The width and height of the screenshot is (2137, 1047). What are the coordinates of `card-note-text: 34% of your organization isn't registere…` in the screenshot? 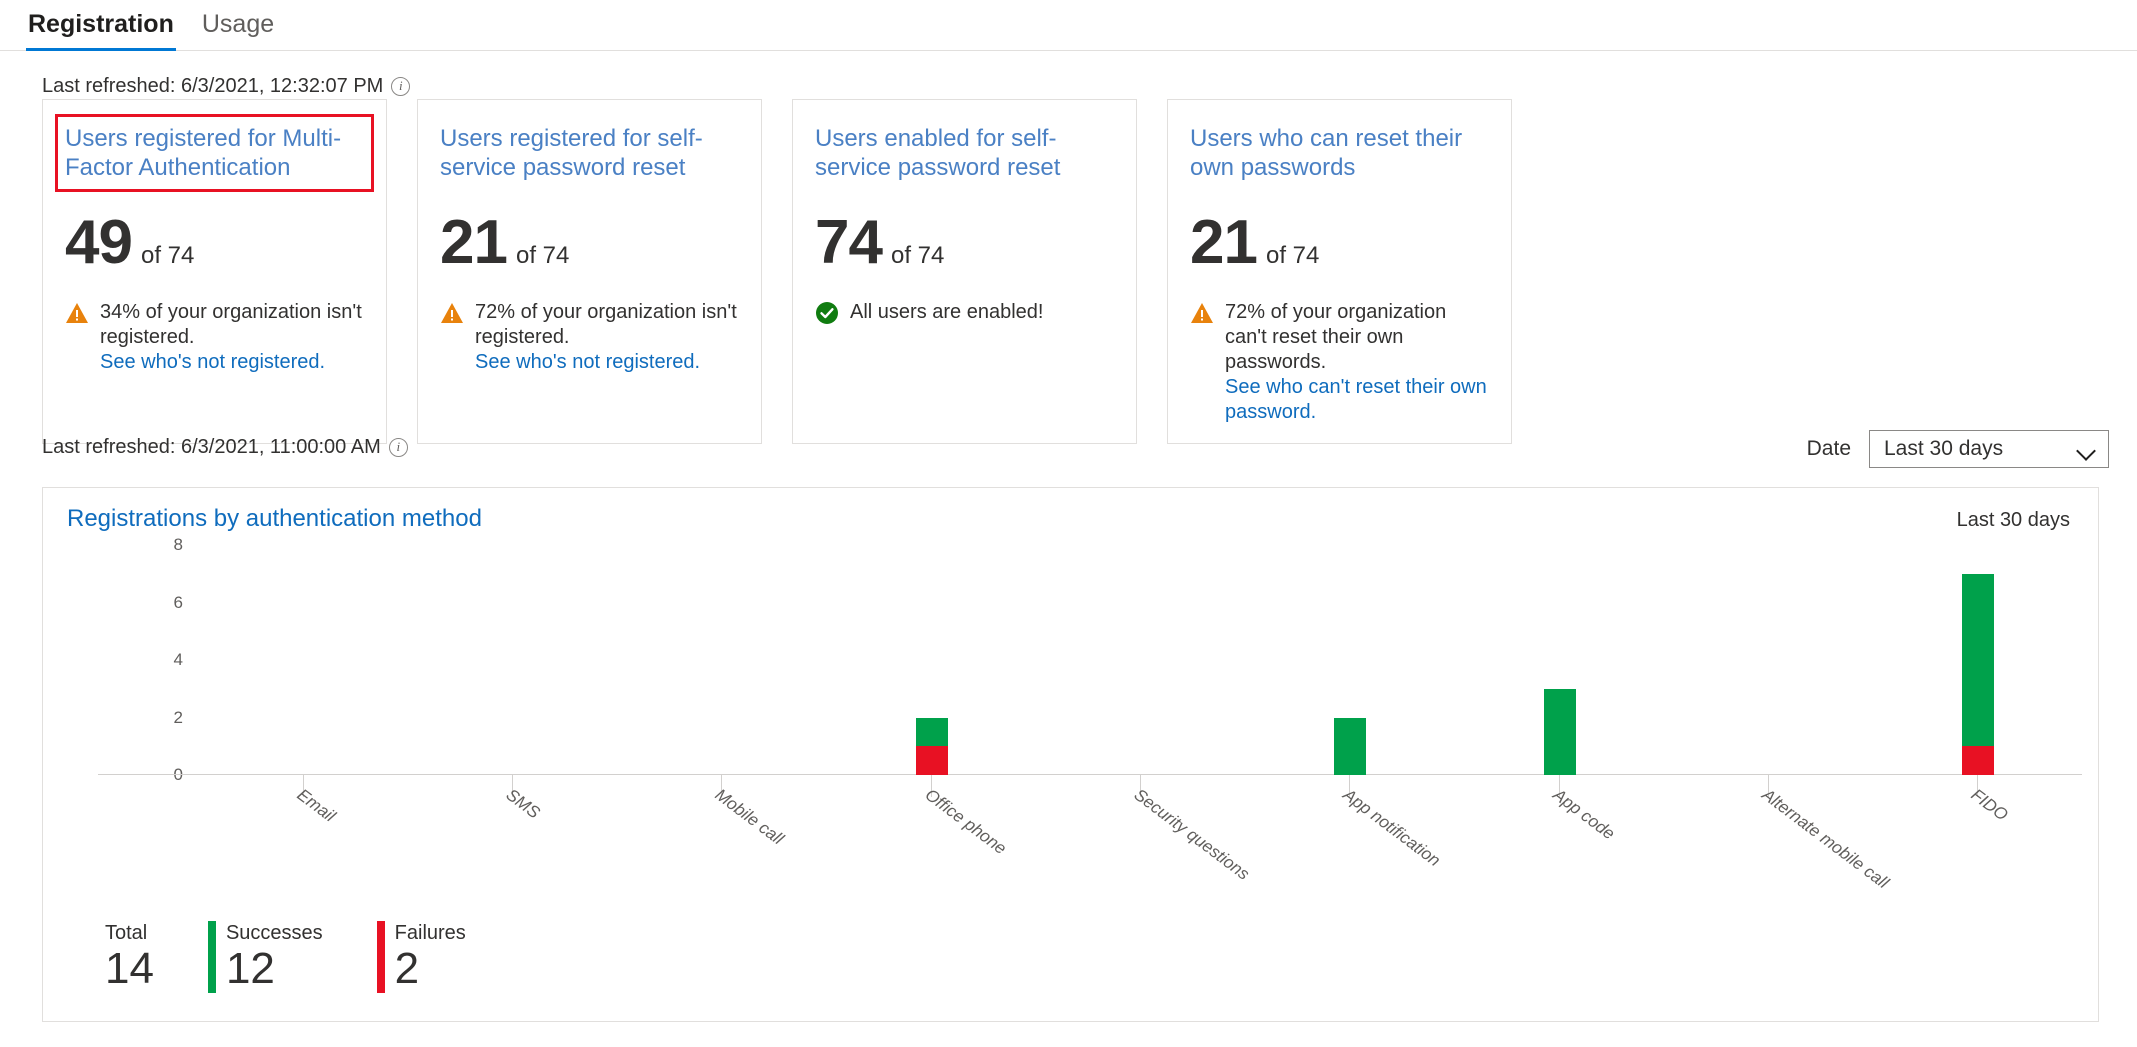 It's located at (232, 337).